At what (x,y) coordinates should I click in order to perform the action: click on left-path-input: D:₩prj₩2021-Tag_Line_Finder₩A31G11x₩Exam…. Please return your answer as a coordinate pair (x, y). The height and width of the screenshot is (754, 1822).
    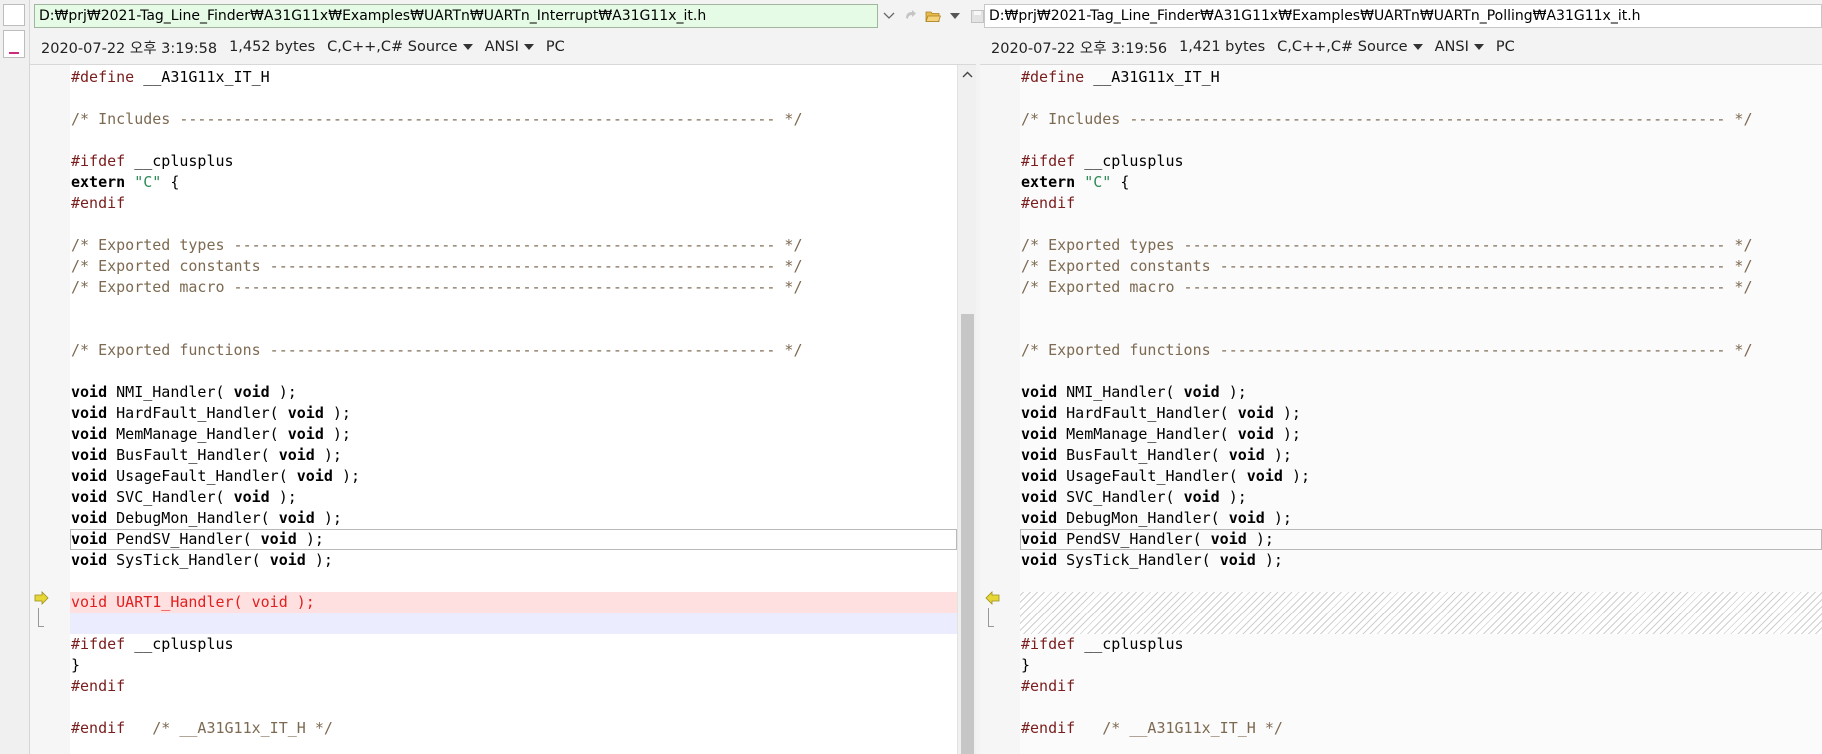
    Looking at the image, I should click on (456, 16).